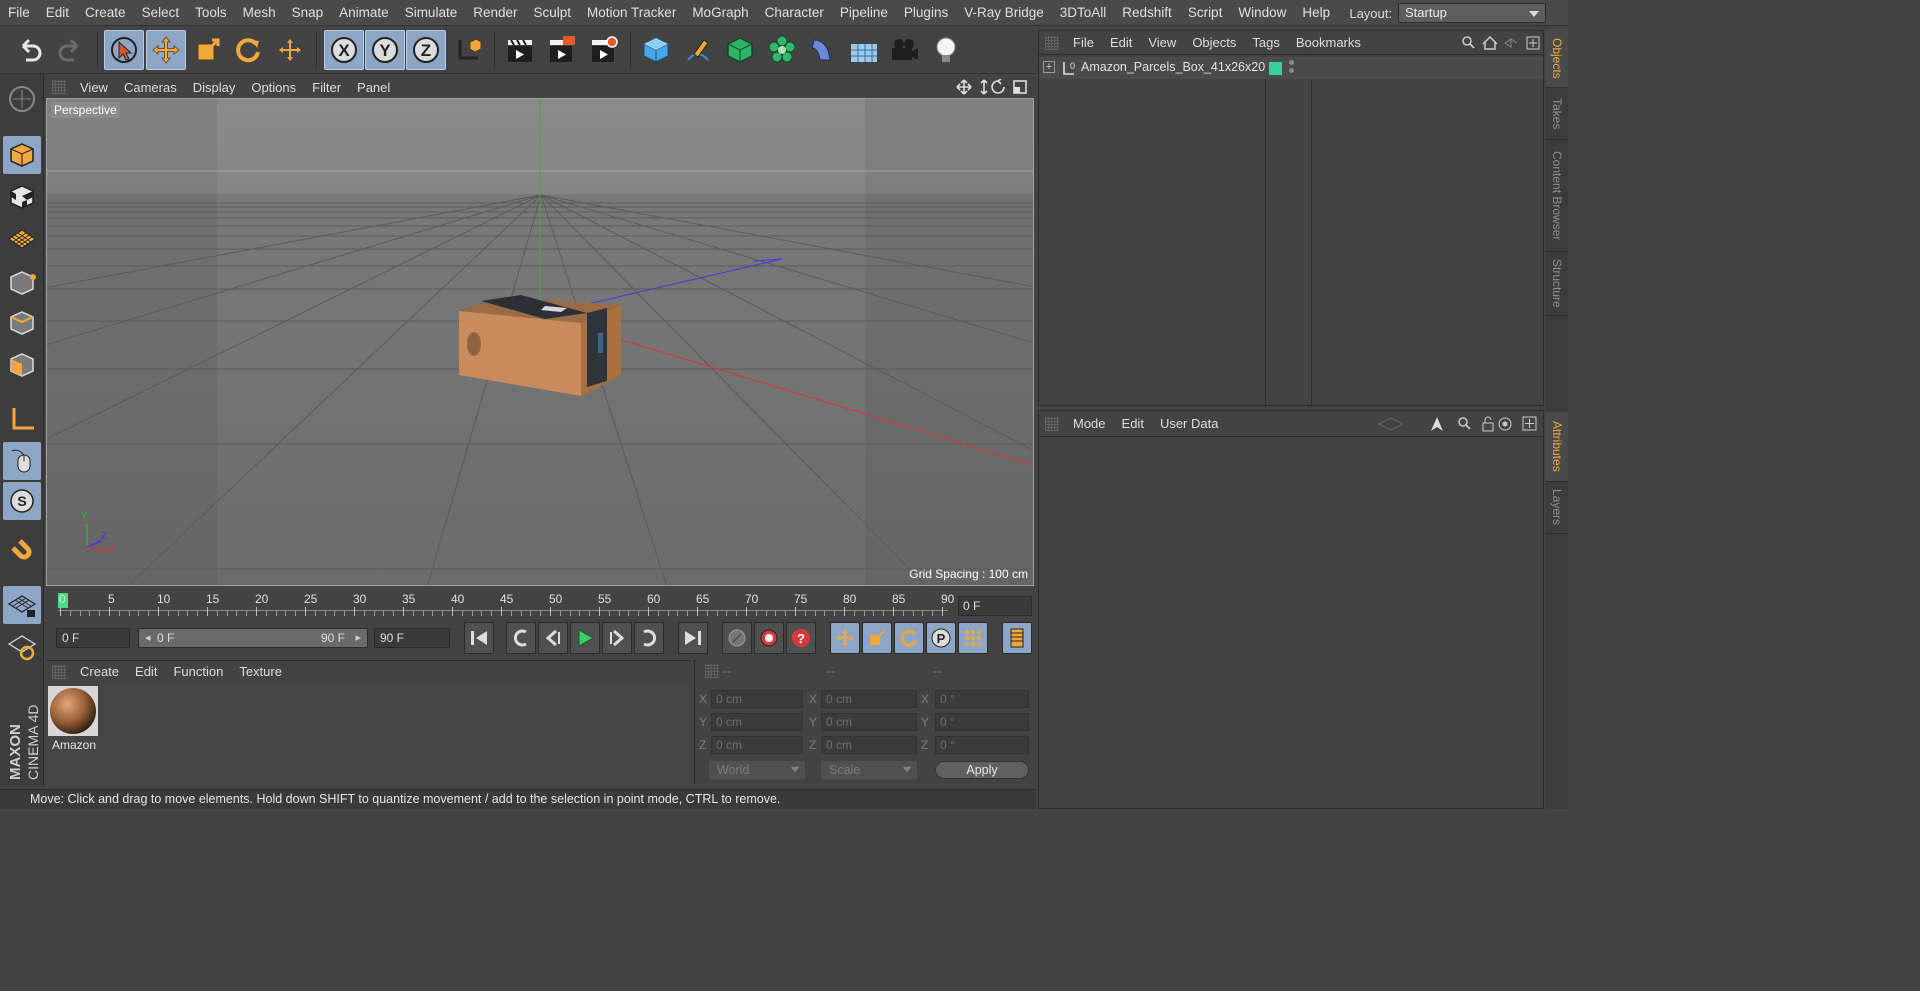  Describe the element at coordinates (982, 745) in the screenshot. I see `rotation-b-field: 0 °` at that location.